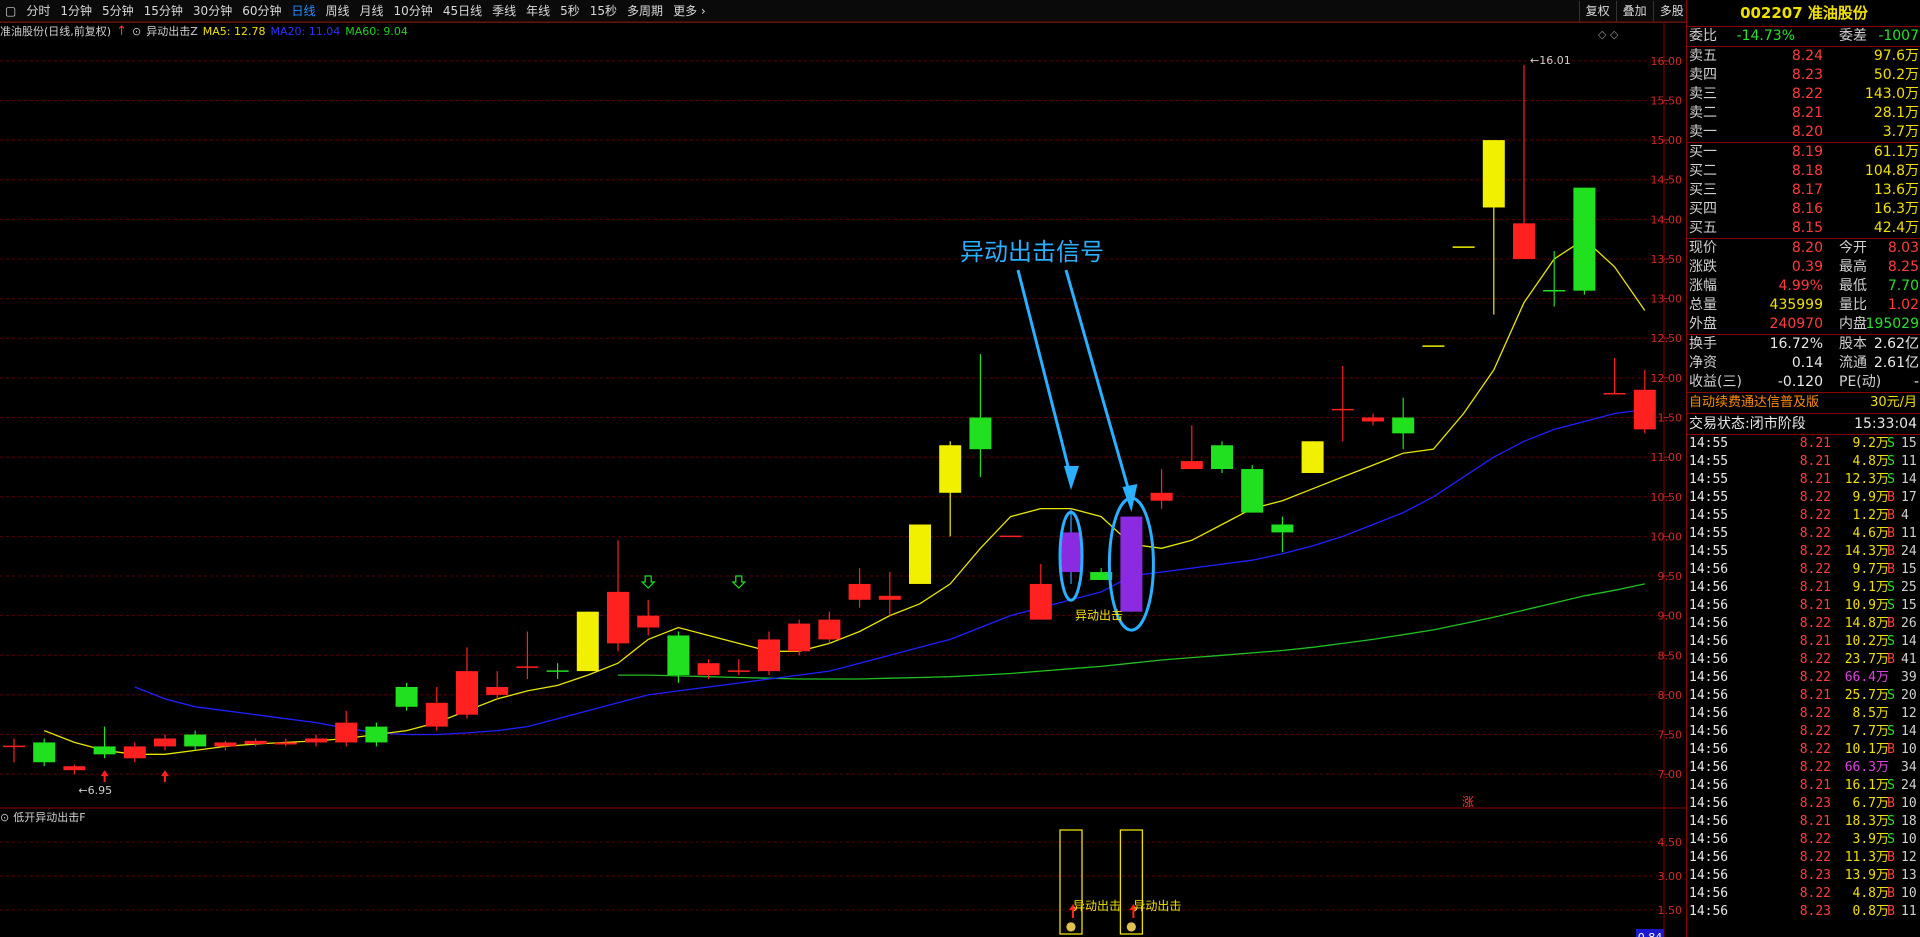  What do you see at coordinates (1909, 875) in the screenshot?
I see `tick-count: 13` at bounding box center [1909, 875].